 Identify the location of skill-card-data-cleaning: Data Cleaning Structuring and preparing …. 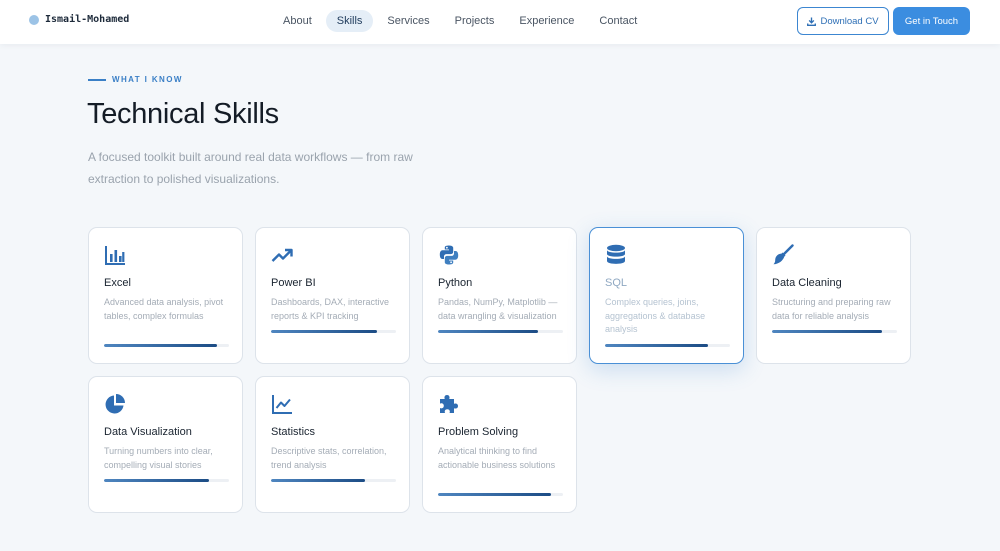
(833, 295).